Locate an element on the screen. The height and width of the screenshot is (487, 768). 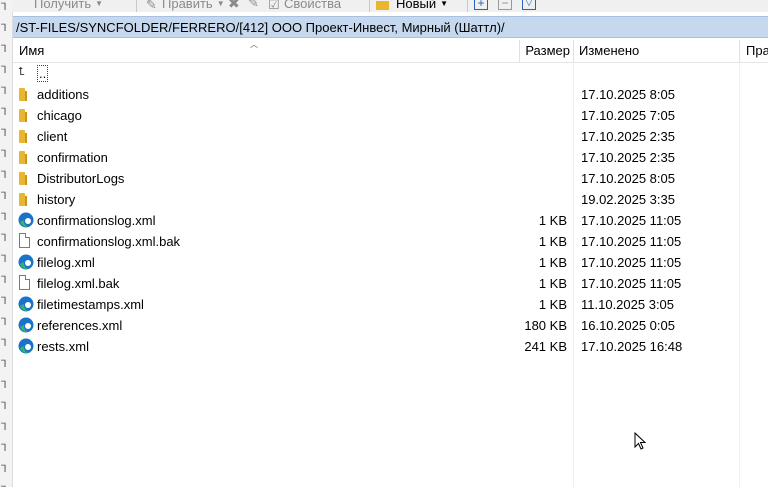
collapse-button: − is located at coordinates (505, 5).